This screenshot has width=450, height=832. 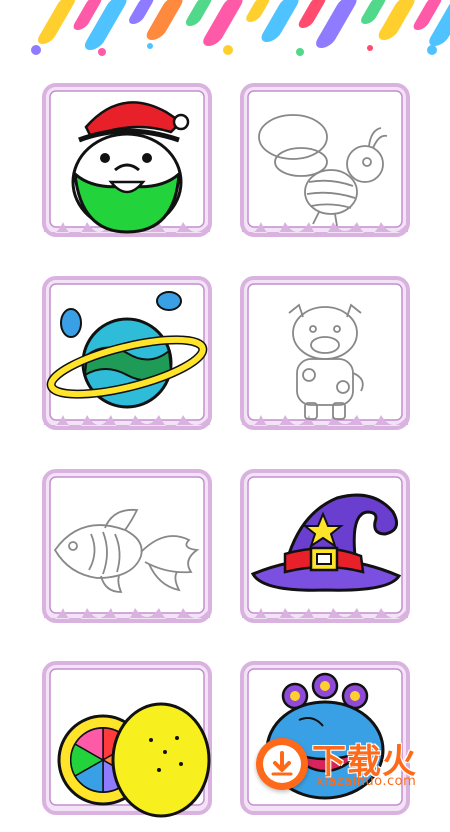 I want to click on watermark-badge, so click(x=282, y=764).